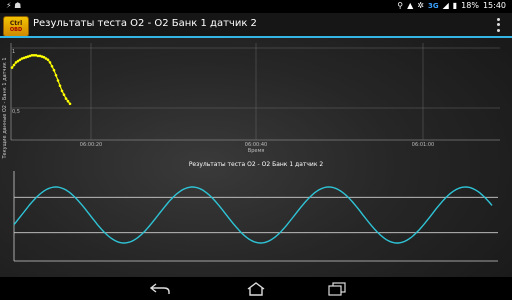 This screenshot has width=512, height=300. Describe the element at coordinates (9, 5) in the screenshot. I see `usb-icon: ⚡` at that location.